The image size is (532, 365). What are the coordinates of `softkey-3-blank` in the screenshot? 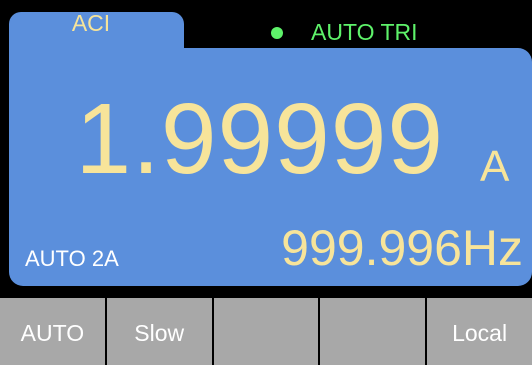 It's located at (267, 331).